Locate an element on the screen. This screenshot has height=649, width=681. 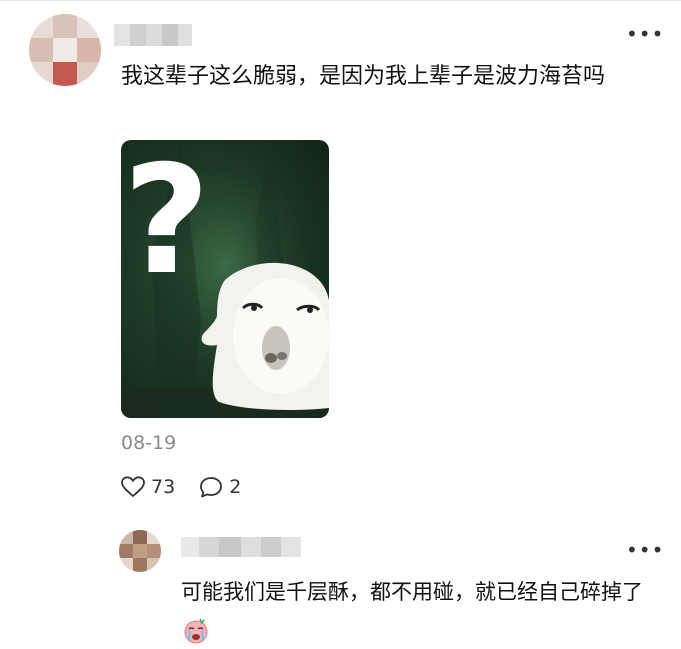
comment-bubble-icon is located at coordinates (211, 487).